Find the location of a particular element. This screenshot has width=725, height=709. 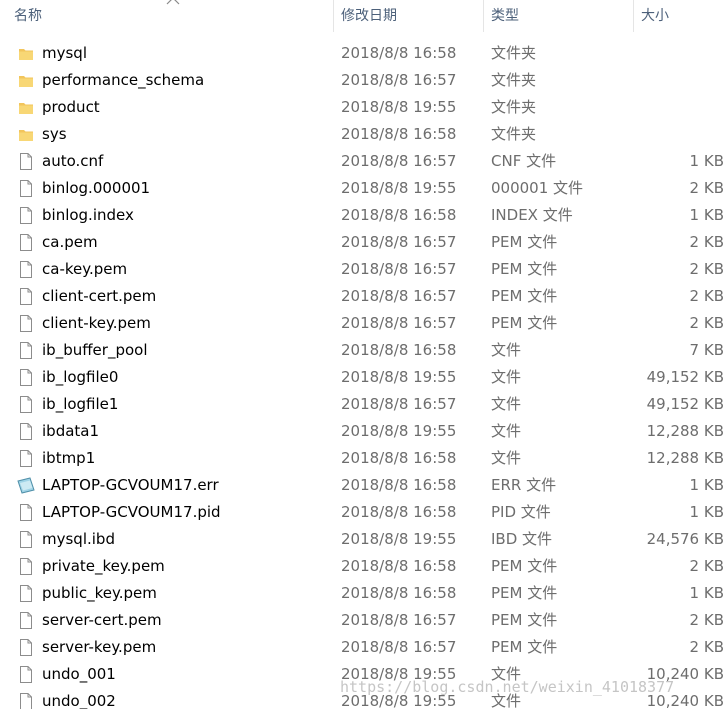

file-row: client-key.pem 2018/8/8 16:57 PEM 文件 2 KB is located at coordinates (362, 323).